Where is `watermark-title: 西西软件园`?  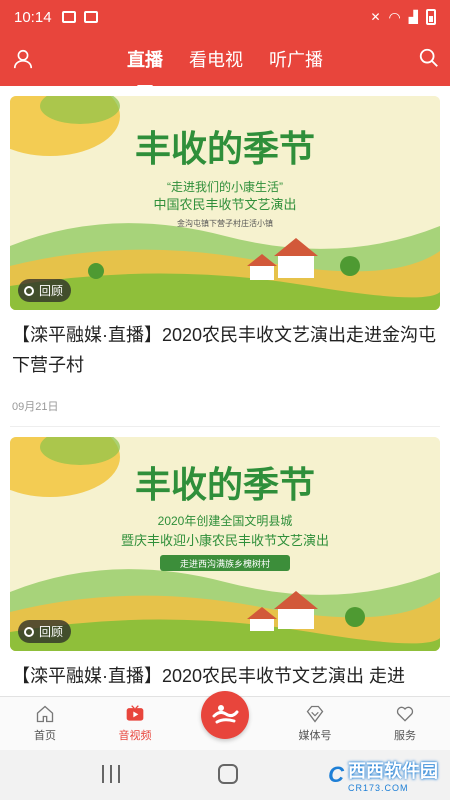
watermark-title: 西西软件园 is located at coordinates (393, 771).